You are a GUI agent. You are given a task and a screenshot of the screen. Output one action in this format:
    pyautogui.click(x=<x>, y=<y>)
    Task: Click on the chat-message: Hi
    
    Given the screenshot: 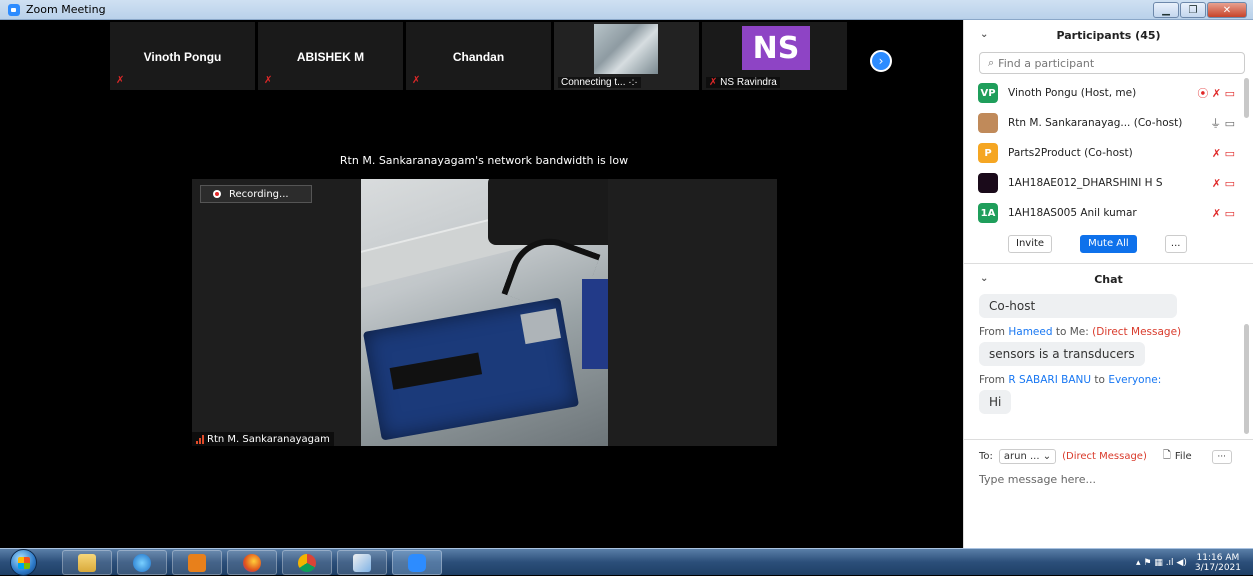 What is the action you would take?
    pyautogui.click(x=995, y=402)
    